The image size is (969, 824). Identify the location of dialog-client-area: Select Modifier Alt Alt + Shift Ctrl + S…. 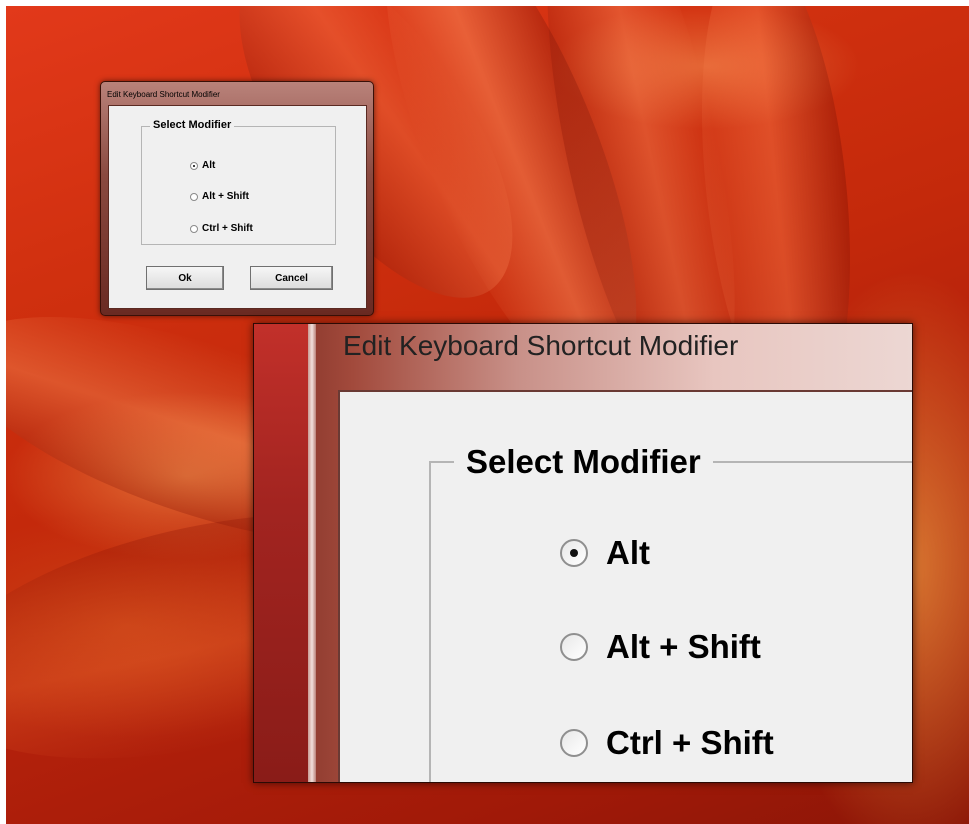
(237, 207).